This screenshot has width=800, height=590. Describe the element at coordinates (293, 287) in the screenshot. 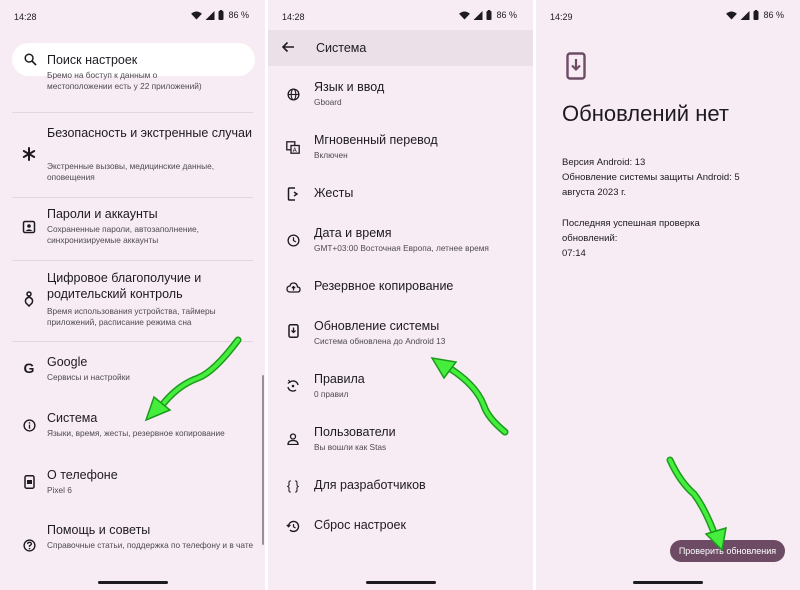

I see `cloud-upload-icon` at that location.